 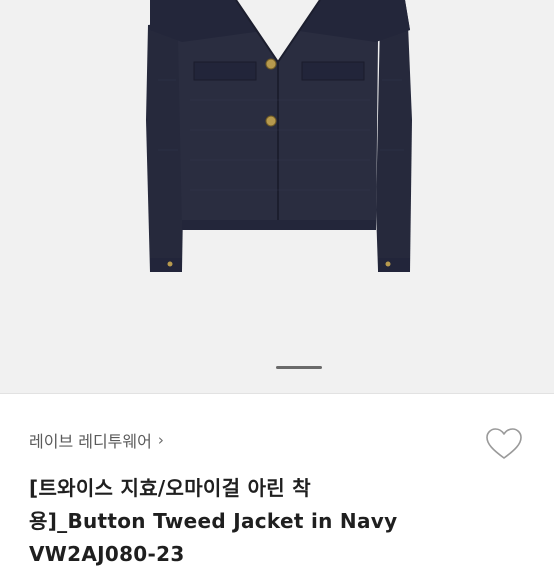 What do you see at coordinates (170, 488) in the screenshot?
I see `product-title-line-1: [트와이스 지효/오마이걸 아린 착` at bounding box center [170, 488].